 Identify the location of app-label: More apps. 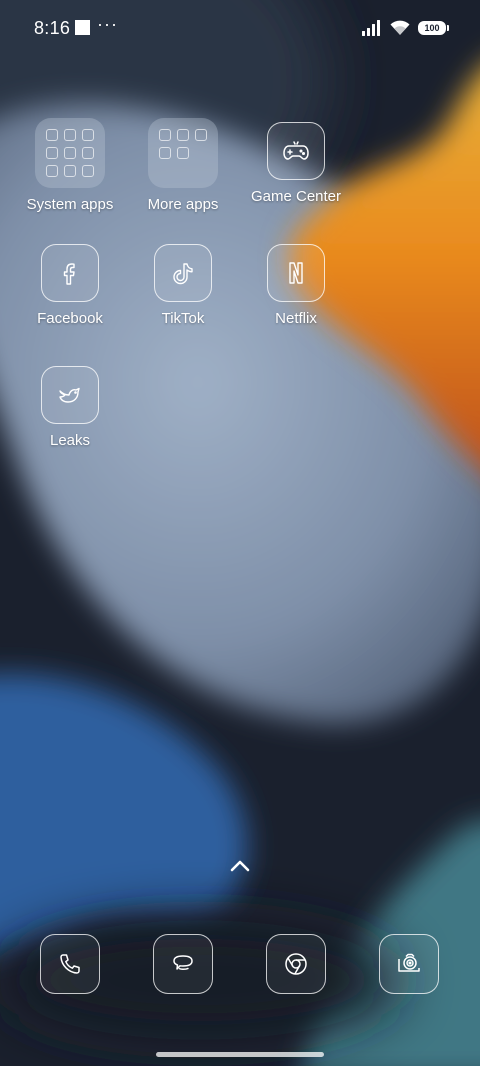
(183, 204).